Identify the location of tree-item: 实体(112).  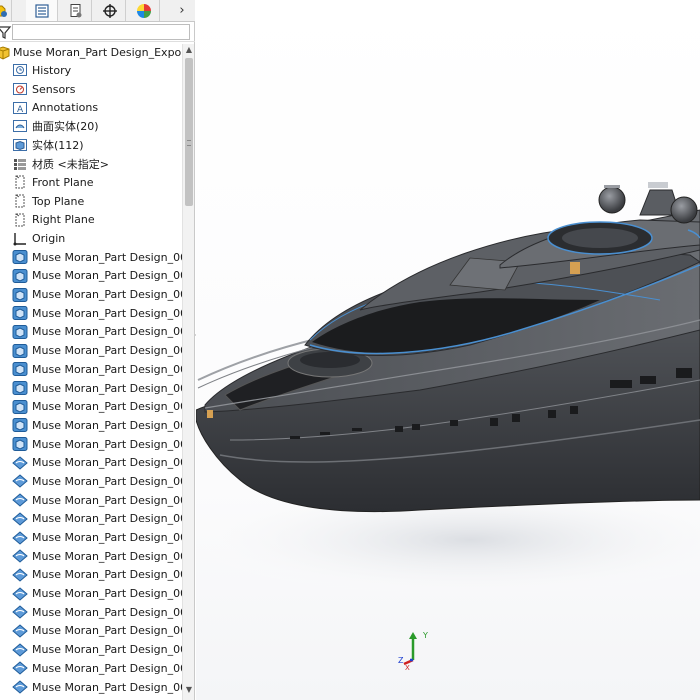
(91, 145).